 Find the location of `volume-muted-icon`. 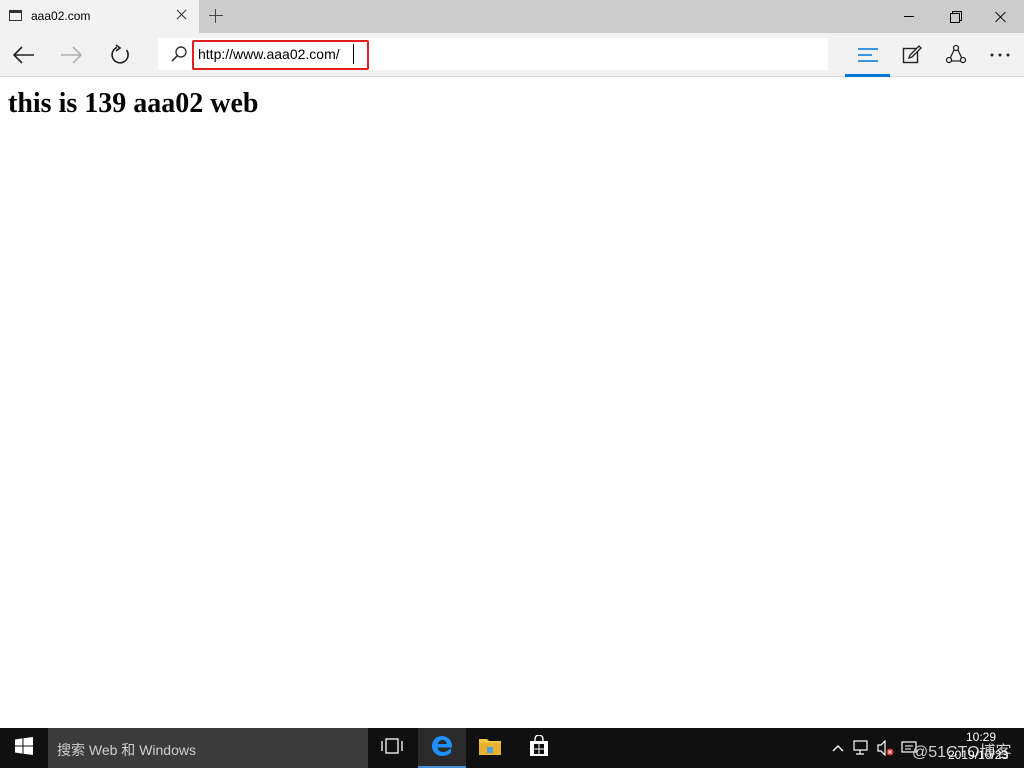

volume-muted-icon is located at coordinates (886, 748).